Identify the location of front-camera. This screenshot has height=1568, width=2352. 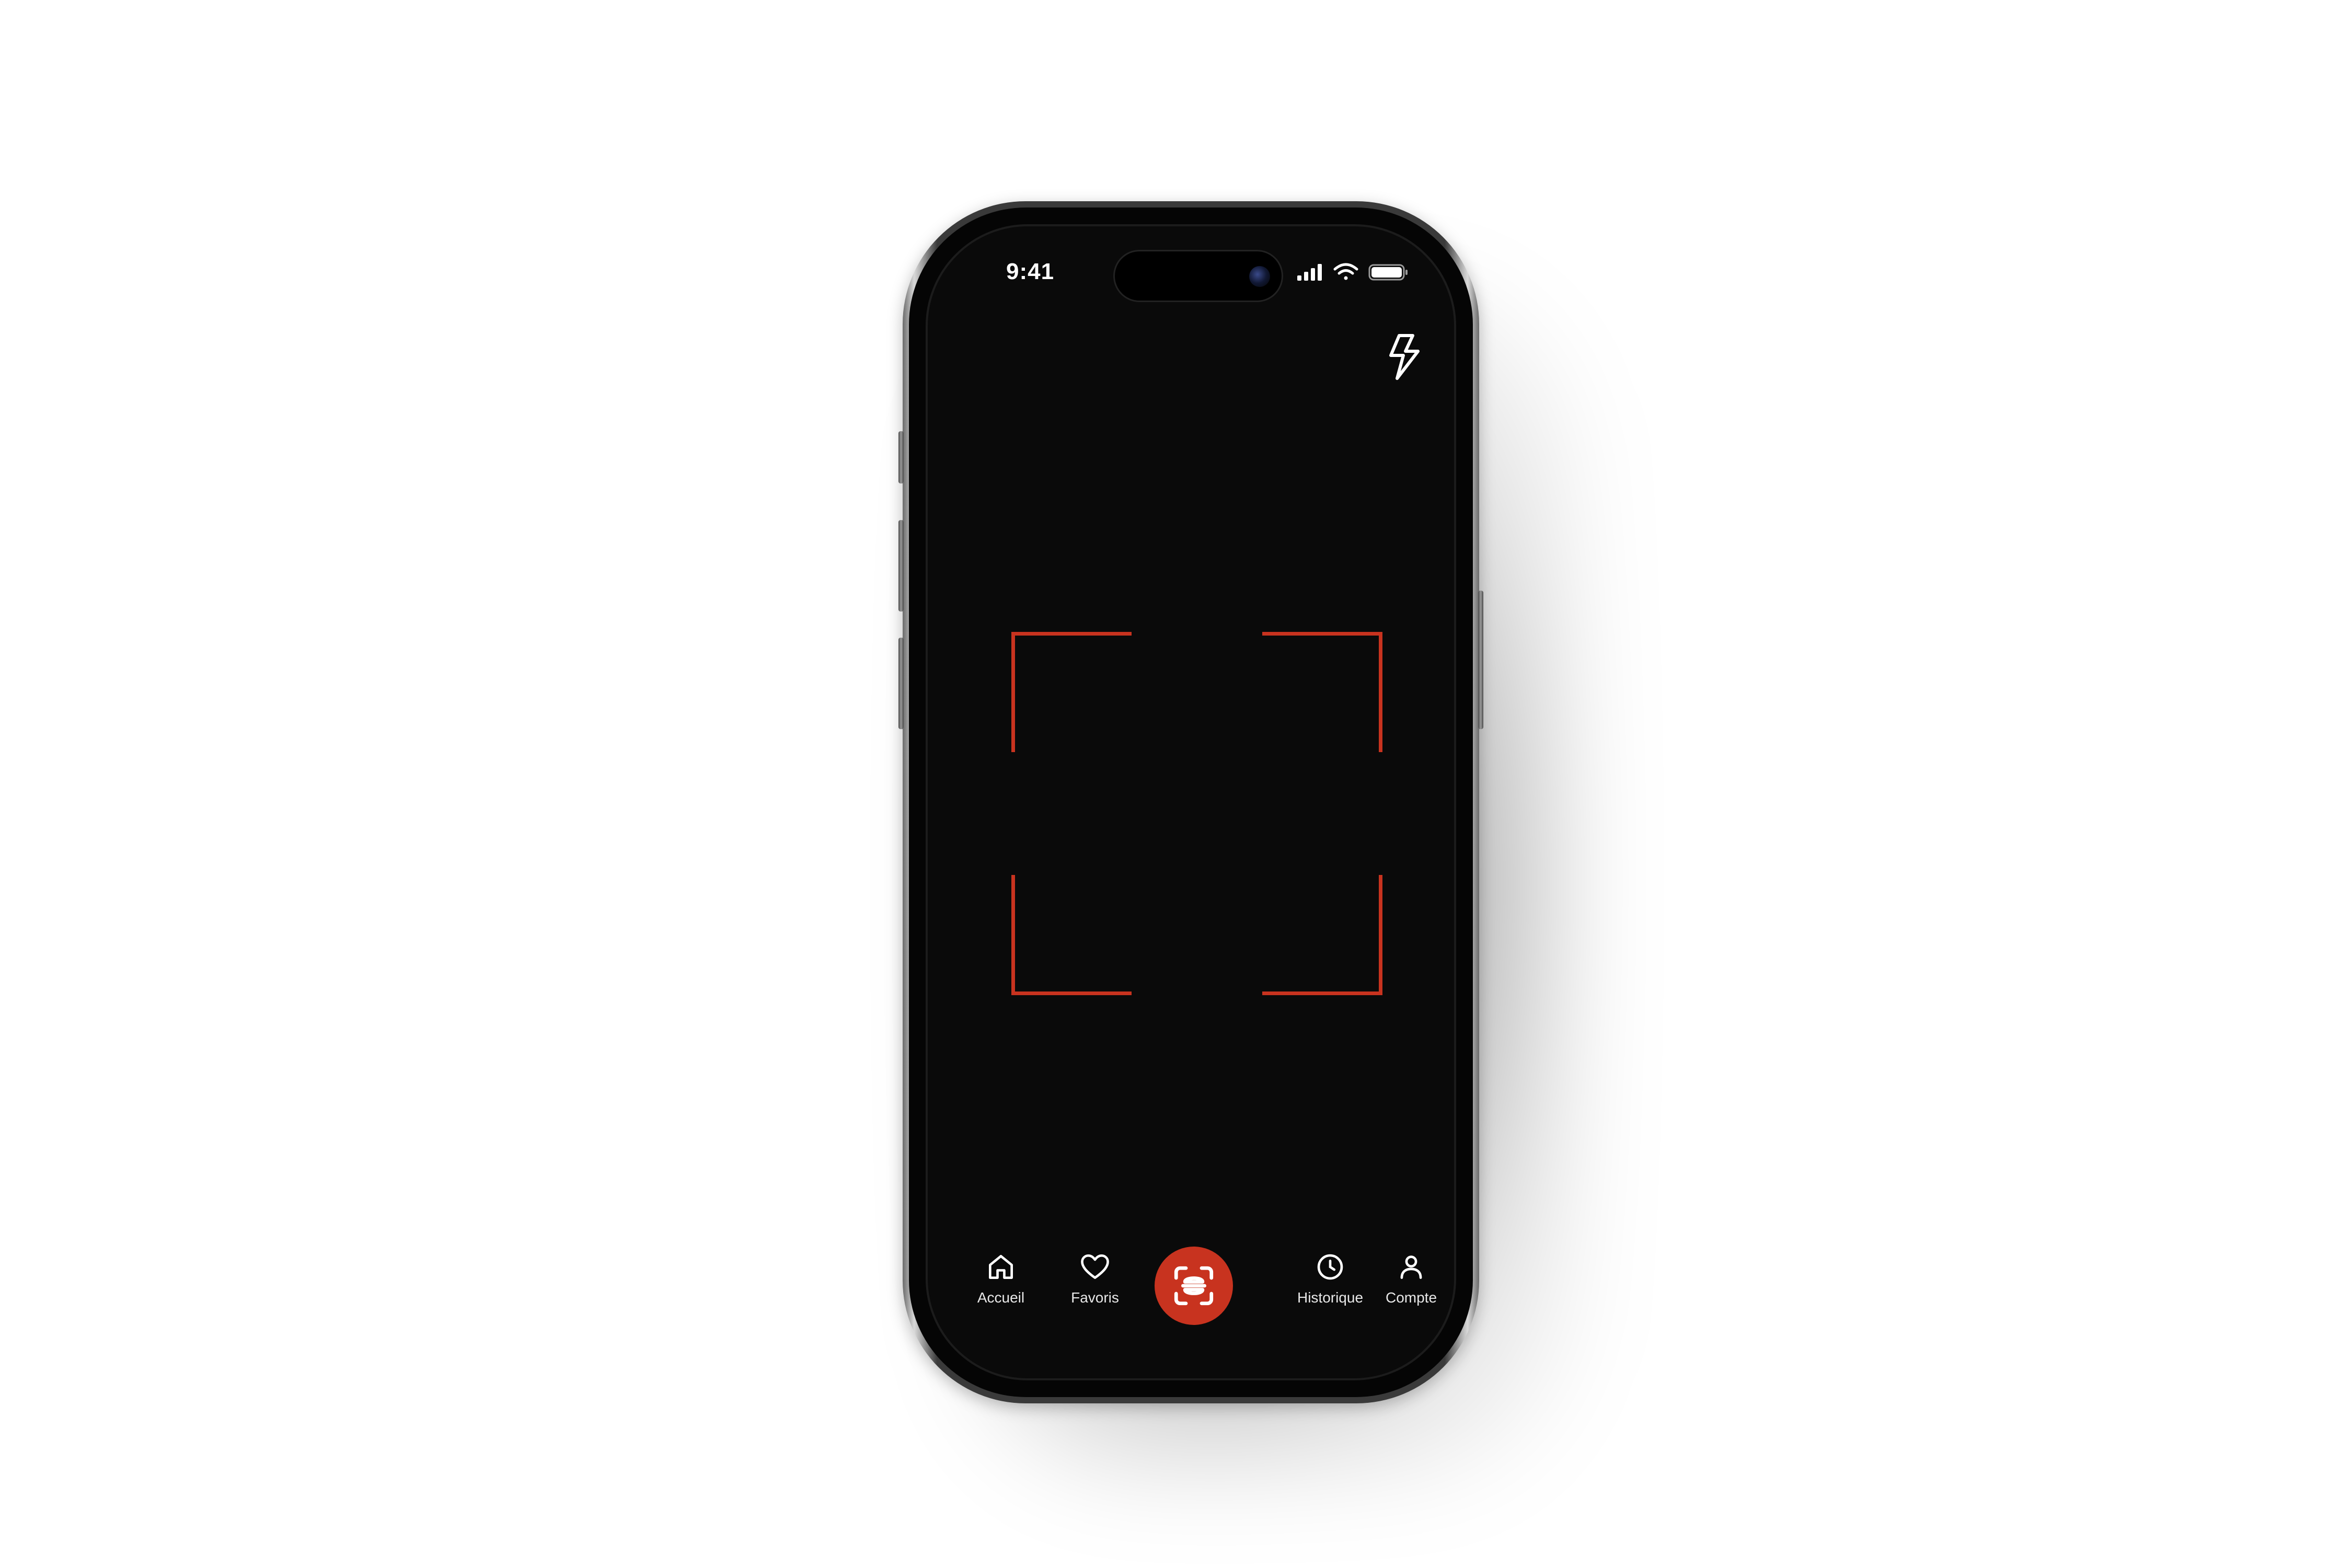
(1259, 276).